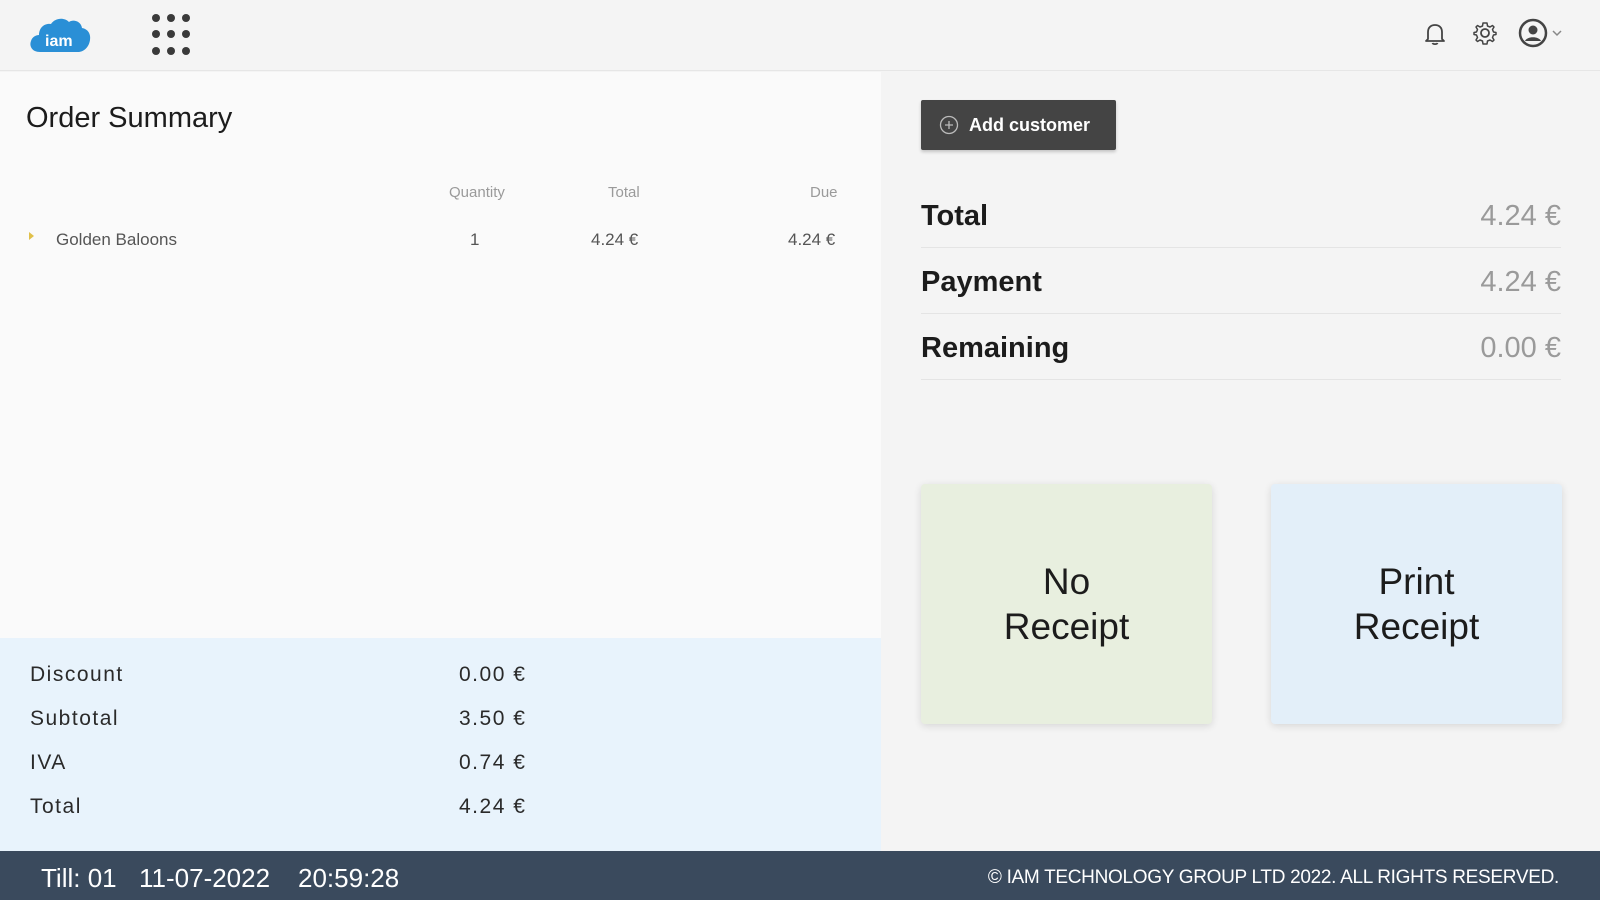 This screenshot has height=900, width=1600. Describe the element at coordinates (173, 35) in the screenshot. I see `apps-grid-icon` at that location.